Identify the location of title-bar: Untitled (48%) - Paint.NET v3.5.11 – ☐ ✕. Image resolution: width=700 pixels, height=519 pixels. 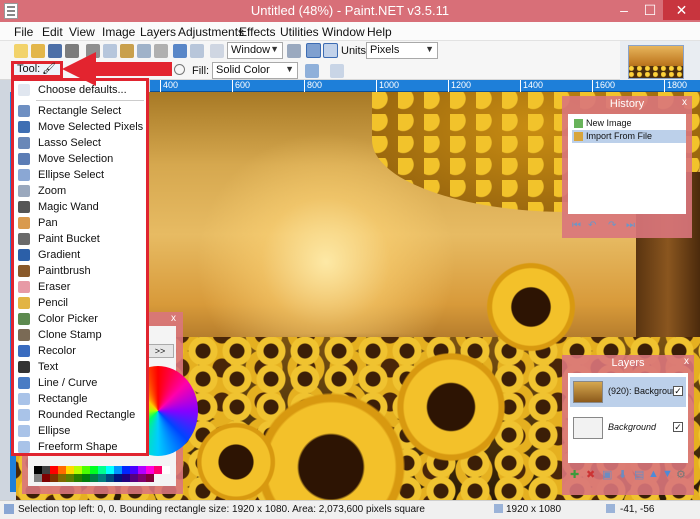
(350, 11).